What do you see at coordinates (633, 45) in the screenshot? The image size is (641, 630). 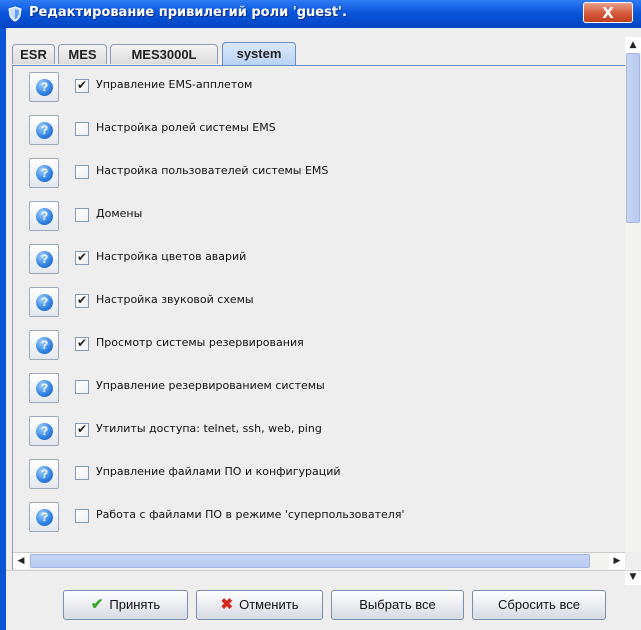 I see `scroll-up-icon: ▲` at bounding box center [633, 45].